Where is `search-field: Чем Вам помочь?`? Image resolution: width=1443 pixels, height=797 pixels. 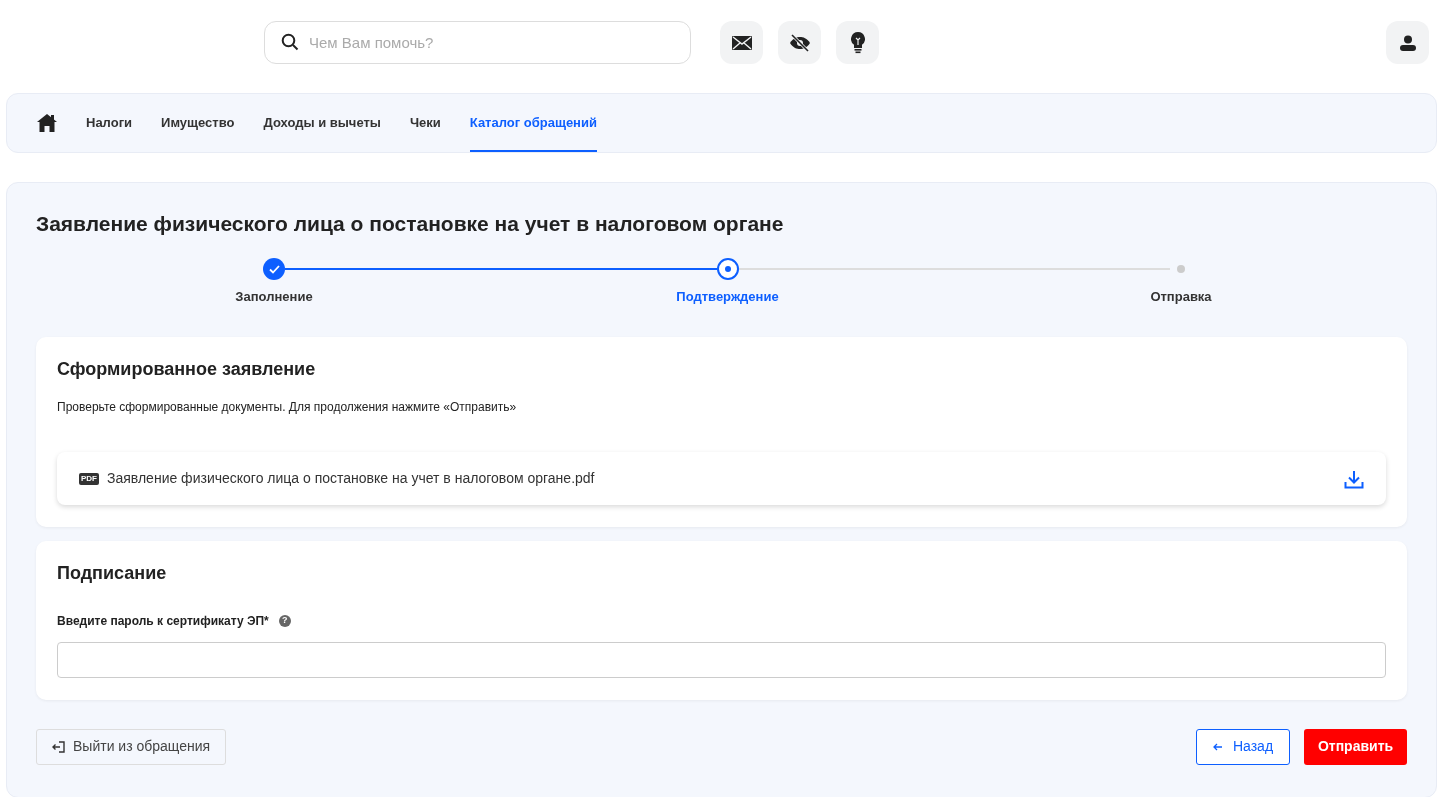
search-field: Чем Вам помочь? is located at coordinates (477, 42).